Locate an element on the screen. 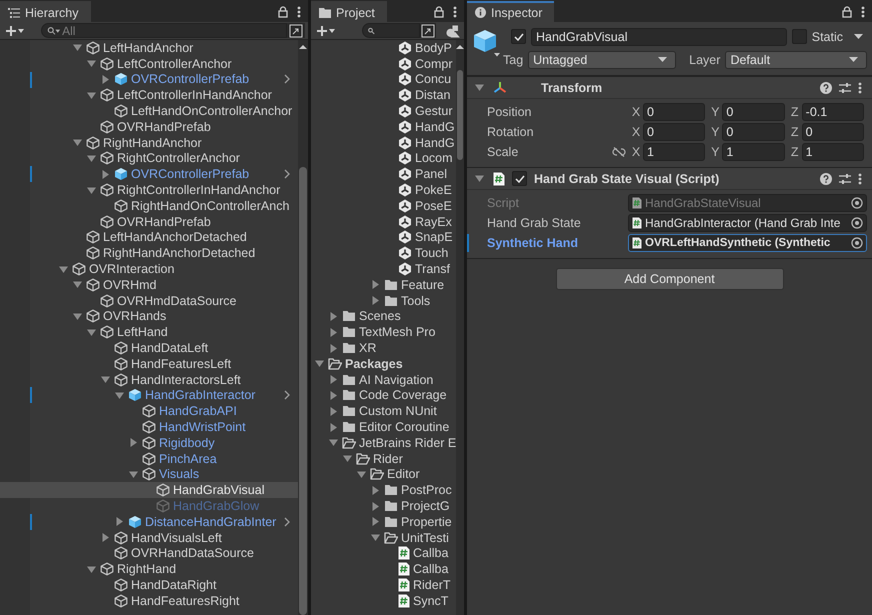 This screenshot has width=872, height=615. project-item: Propertie is located at coordinates (383, 522).